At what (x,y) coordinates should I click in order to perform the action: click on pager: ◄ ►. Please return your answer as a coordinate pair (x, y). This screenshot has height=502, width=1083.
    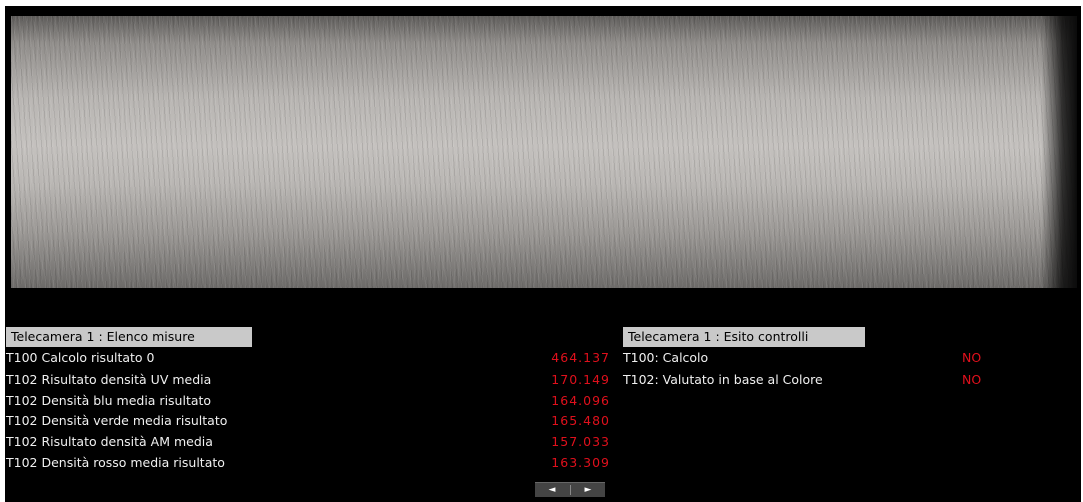
    Looking at the image, I should click on (570, 489).